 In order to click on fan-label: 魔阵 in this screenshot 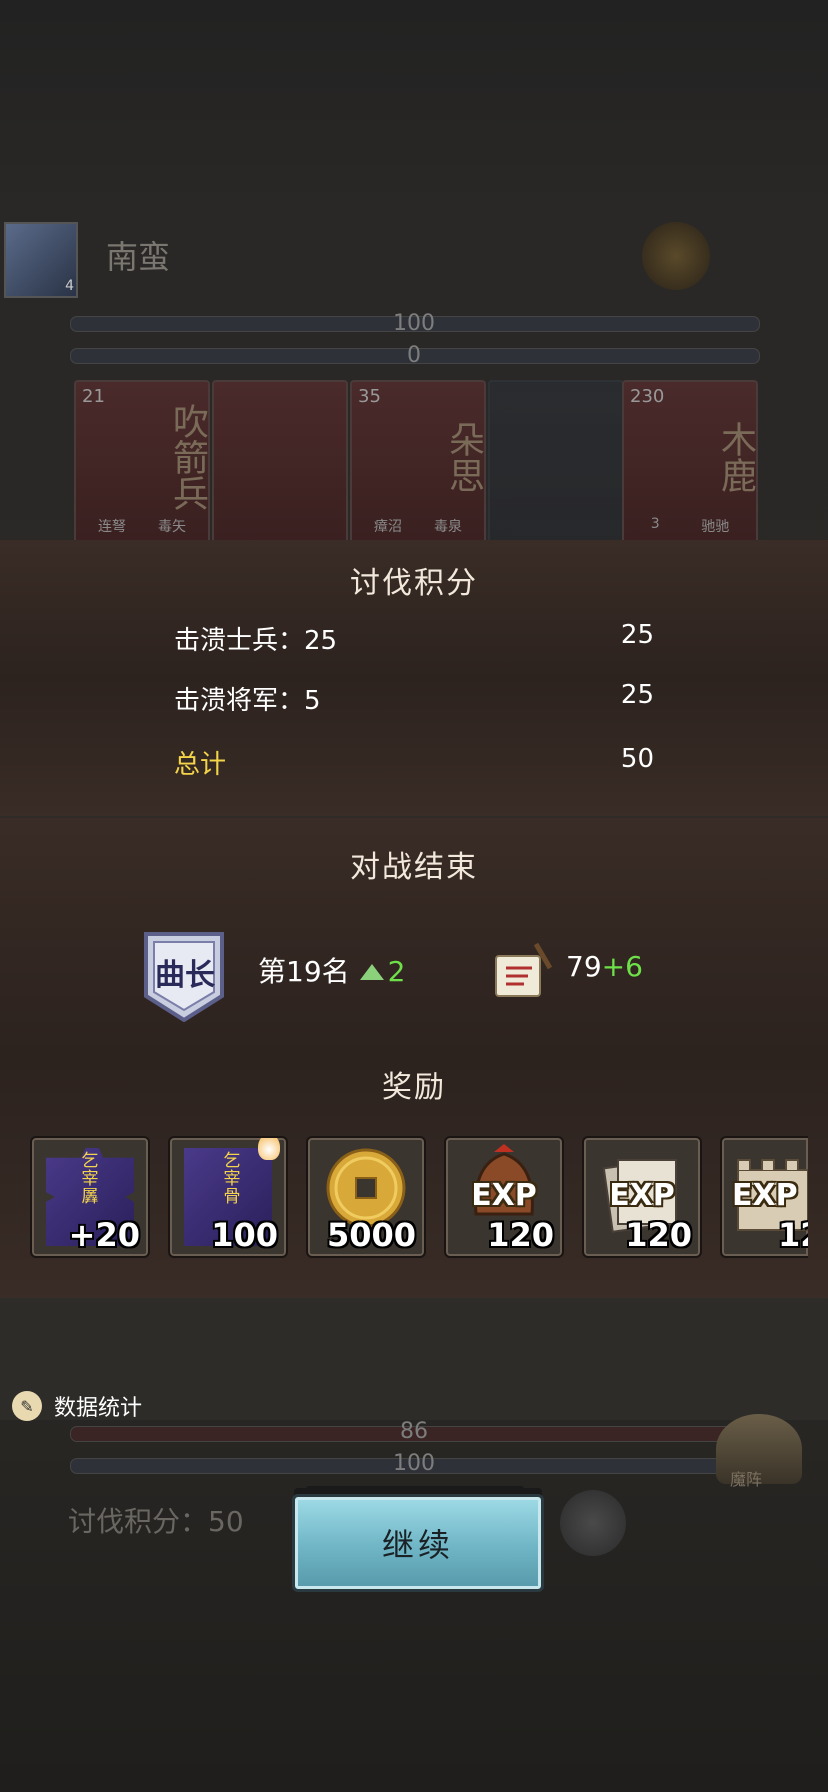, I will do `click(746, 1479)`.